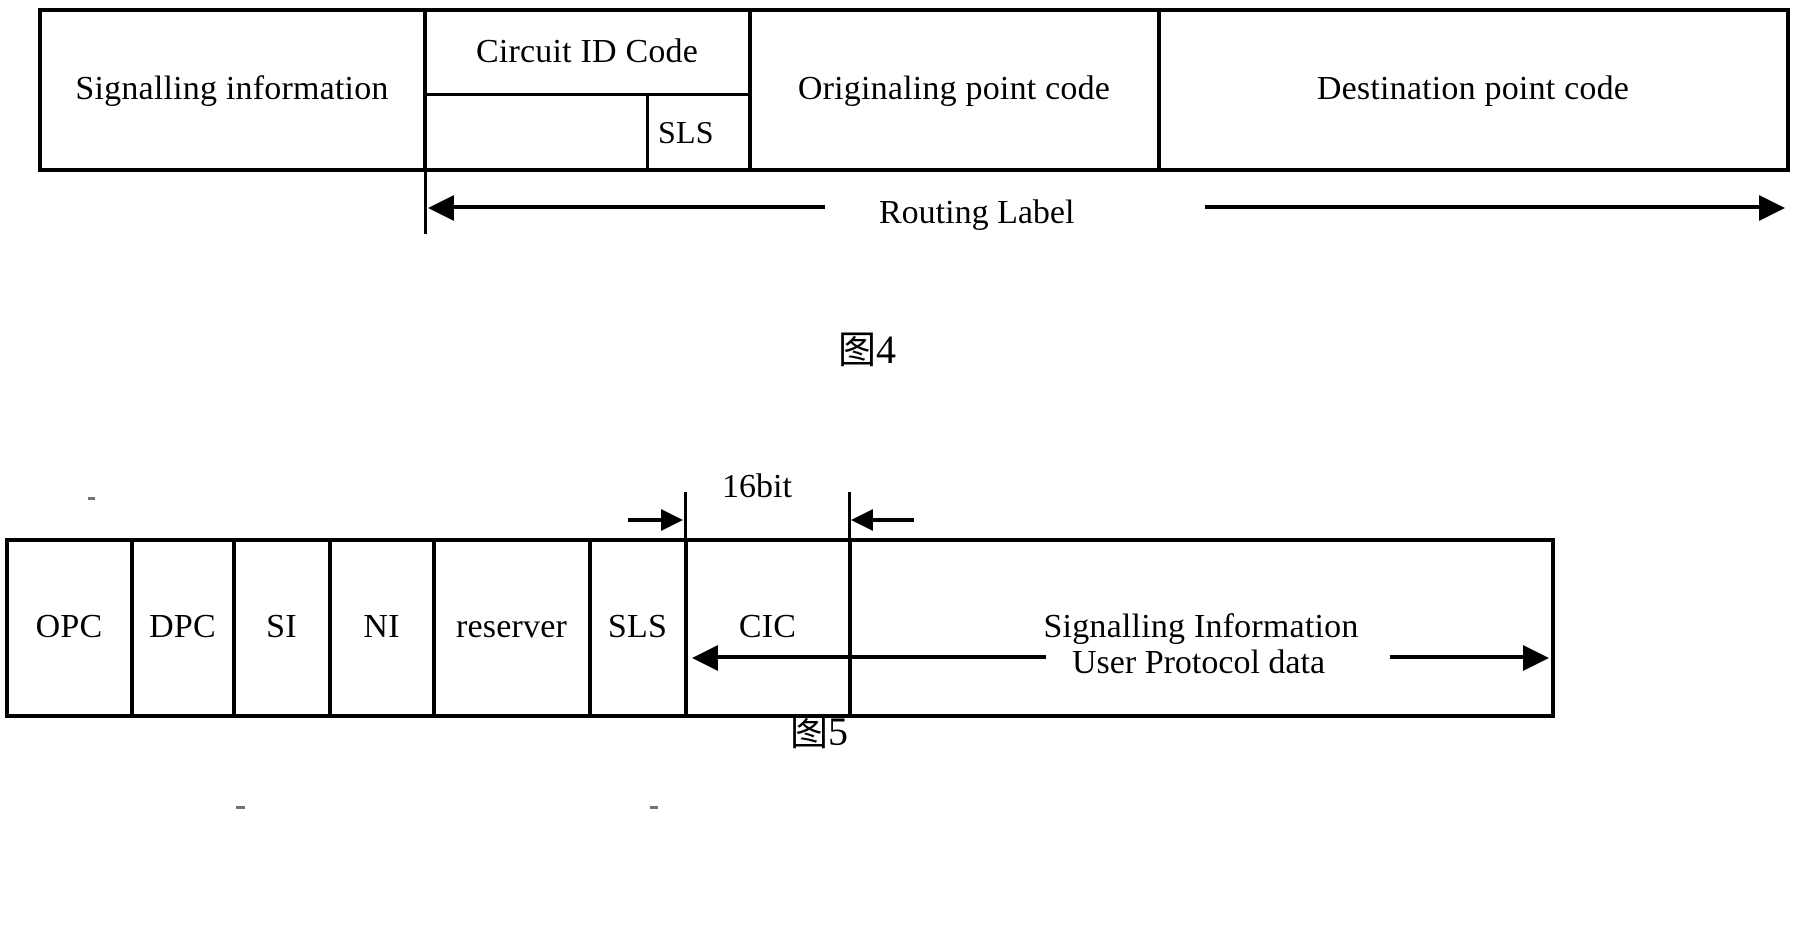 Image resolution: width=1798 pixels, height=934 pixels. Describe the element at coordinates (182, 626) in the screenshot. I see `fig5-cell-dpc: DPC` at that location.